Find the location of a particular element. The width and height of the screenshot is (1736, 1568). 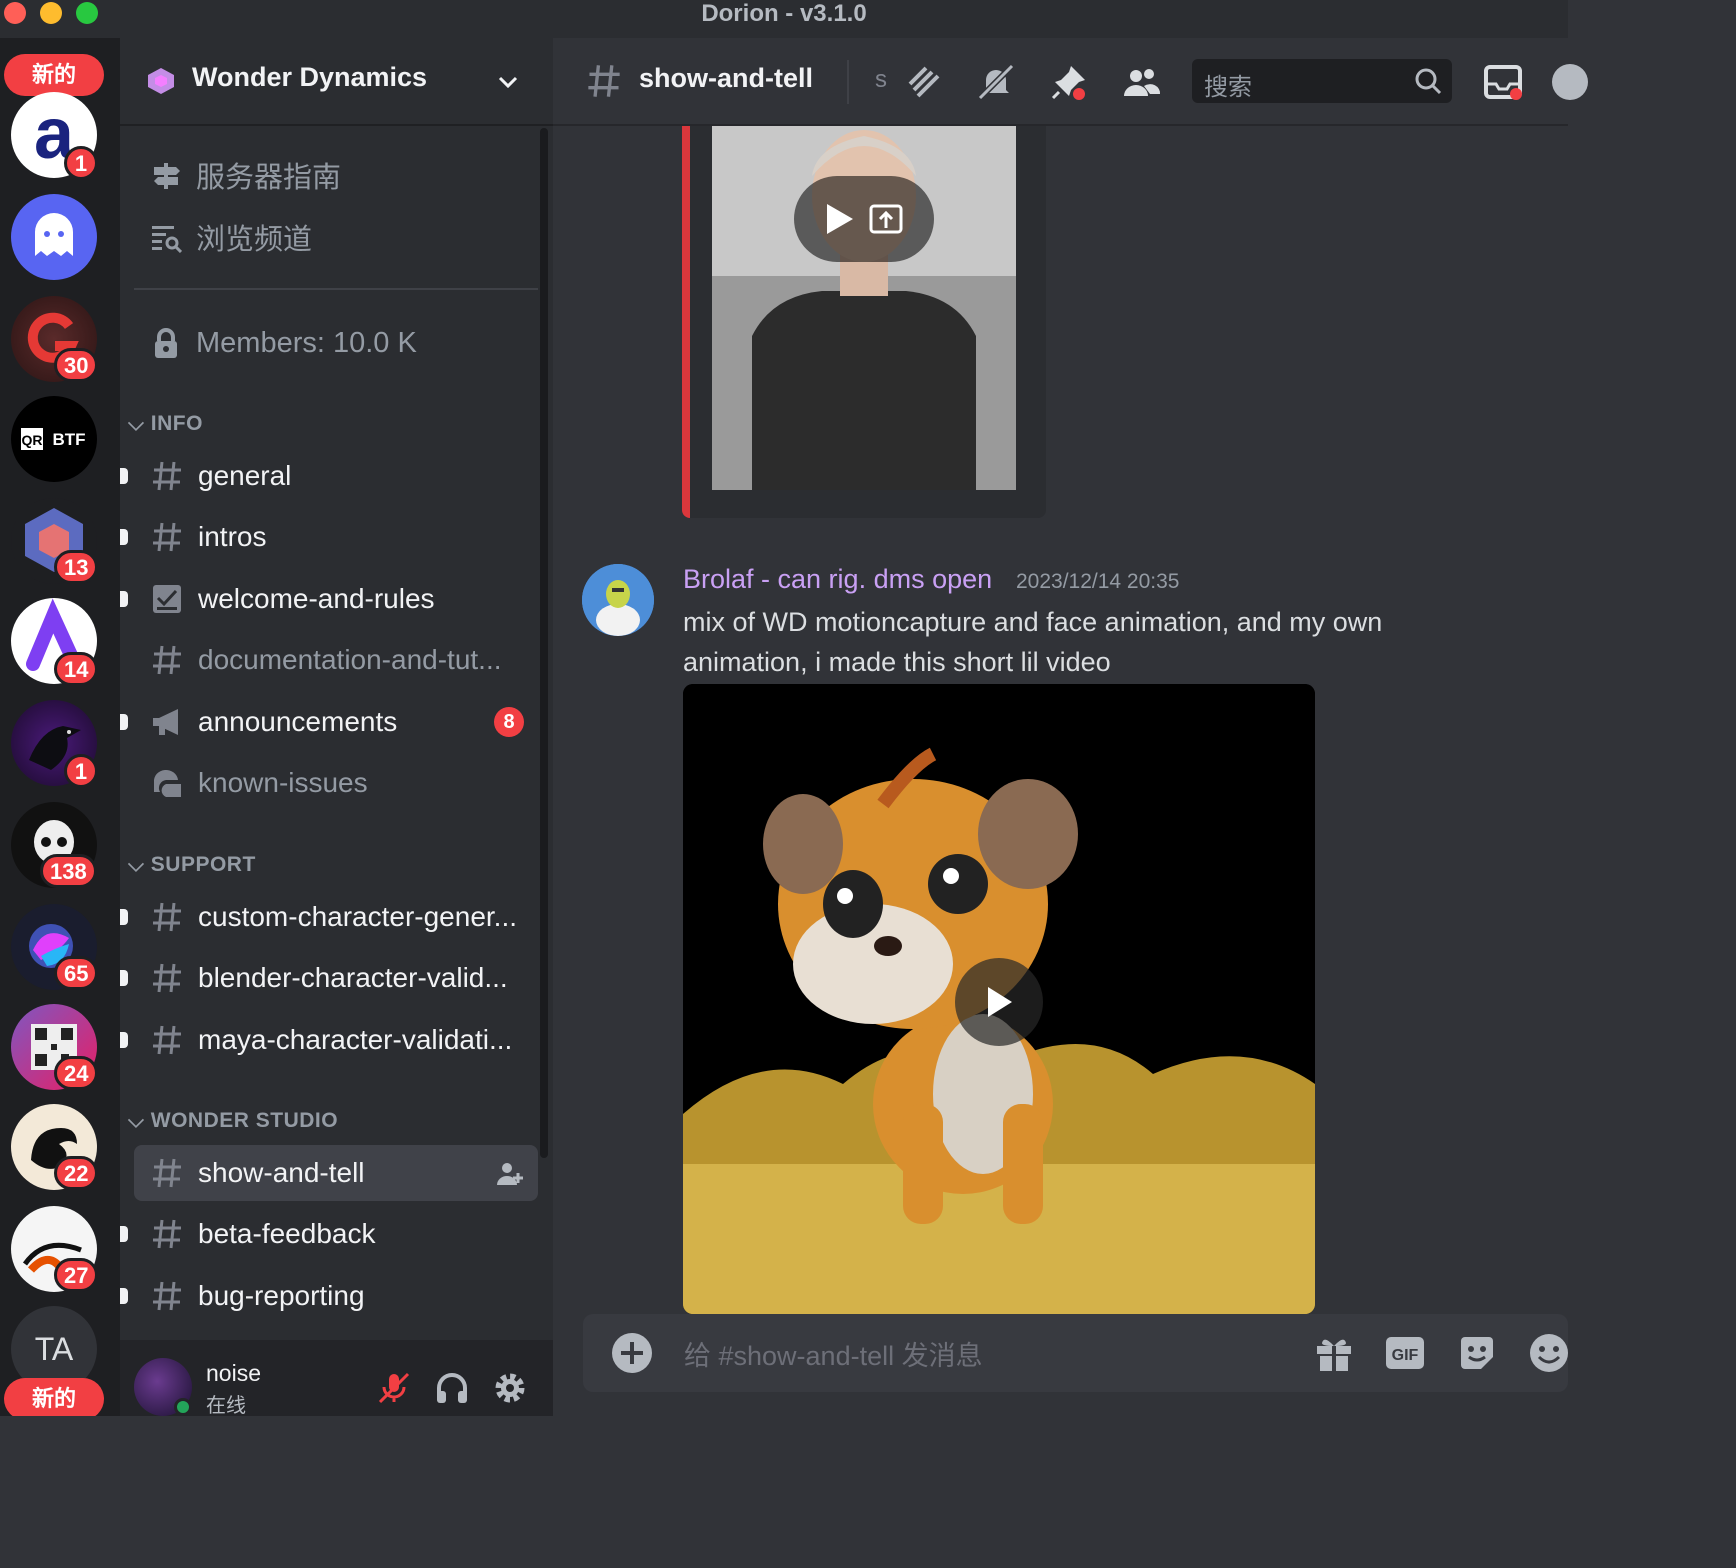

inbox-icon is located at coordinates (1503, 82).